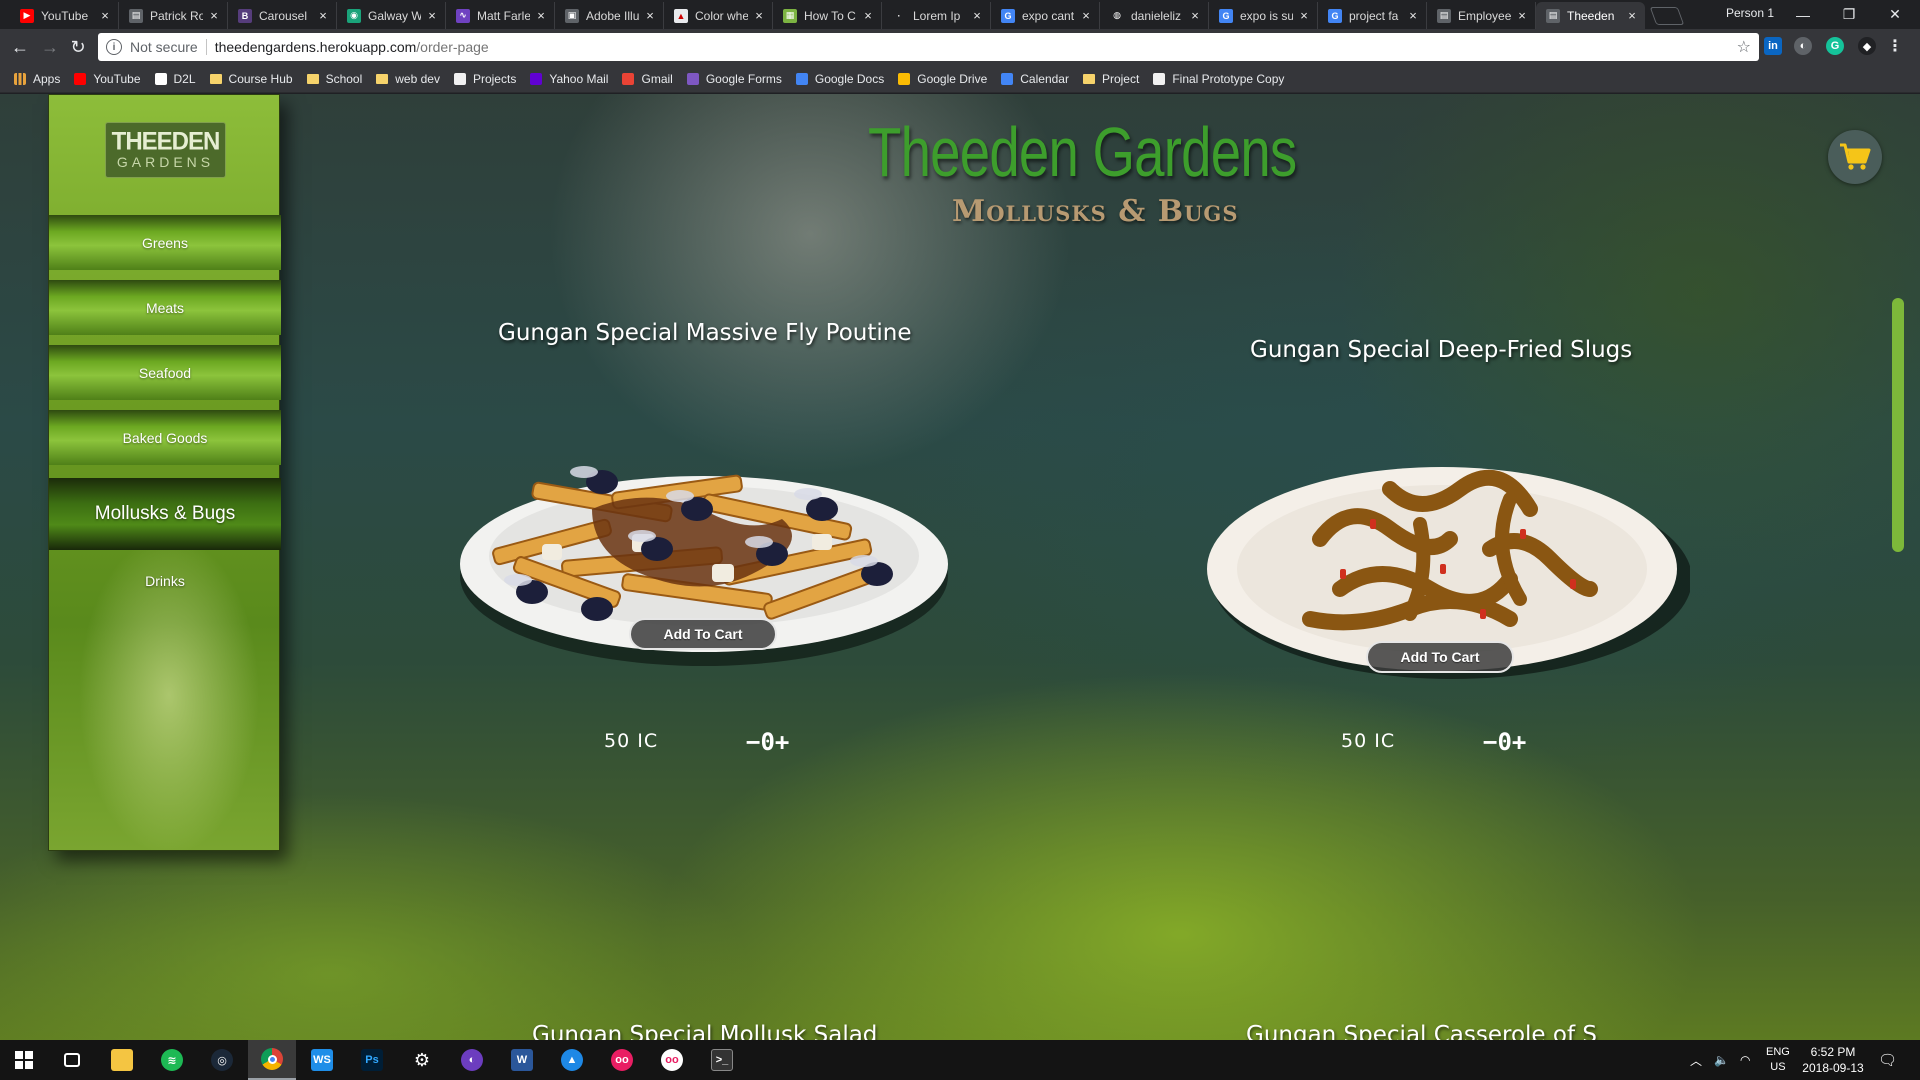 This screenshot has width=1920, height=1080. I want to click on menu-icon: ⋮, so click(1895, 46).